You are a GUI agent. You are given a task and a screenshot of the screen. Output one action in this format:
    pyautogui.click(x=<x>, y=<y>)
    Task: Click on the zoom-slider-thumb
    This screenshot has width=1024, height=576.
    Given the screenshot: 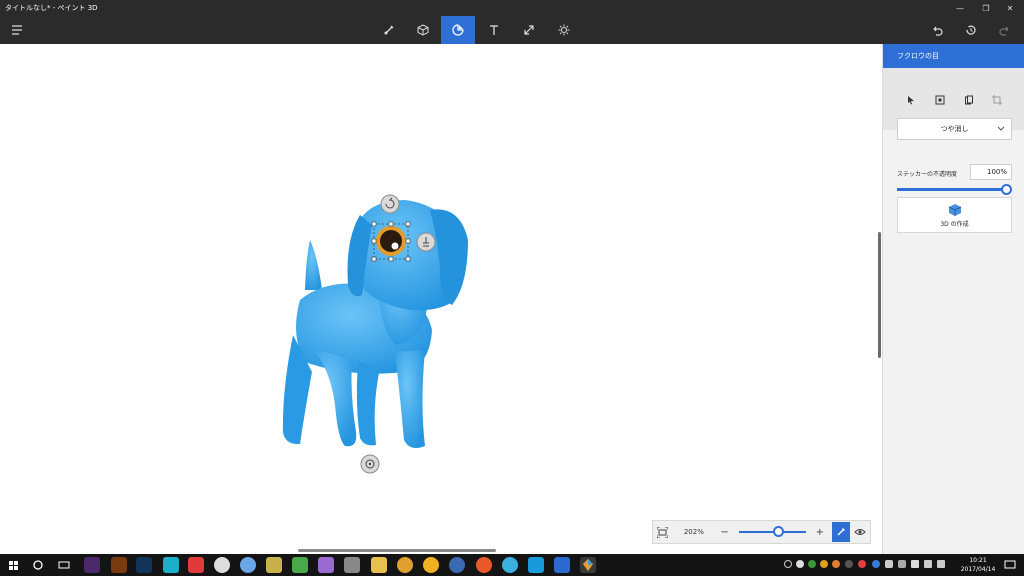 What is the action you would take?
    pyautogui.click(x=778, y=531)
    